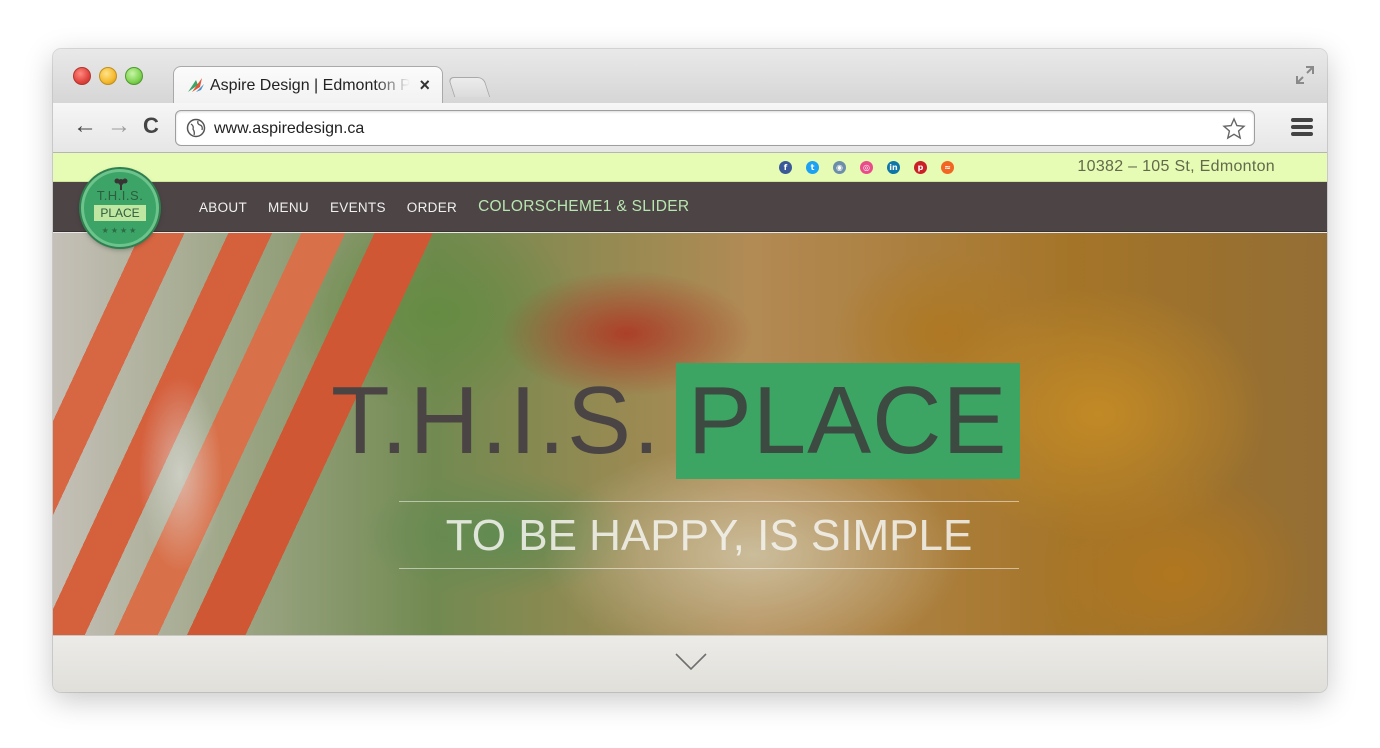 Image resolution: width=1380 pixels, height=748 pixels. Describe the element at coordinates (785, 167) in the screenshot. I see `facebook-icon: f` at that location.